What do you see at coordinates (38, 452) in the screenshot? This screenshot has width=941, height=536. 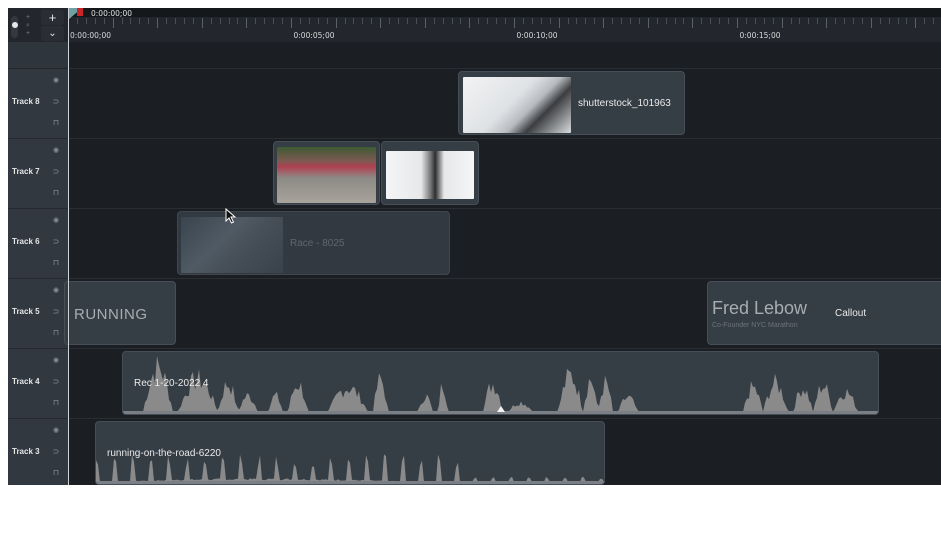 I see `track-header: Track 3 ◉ ⊃ ⊓` at bounding box center [38, 452].